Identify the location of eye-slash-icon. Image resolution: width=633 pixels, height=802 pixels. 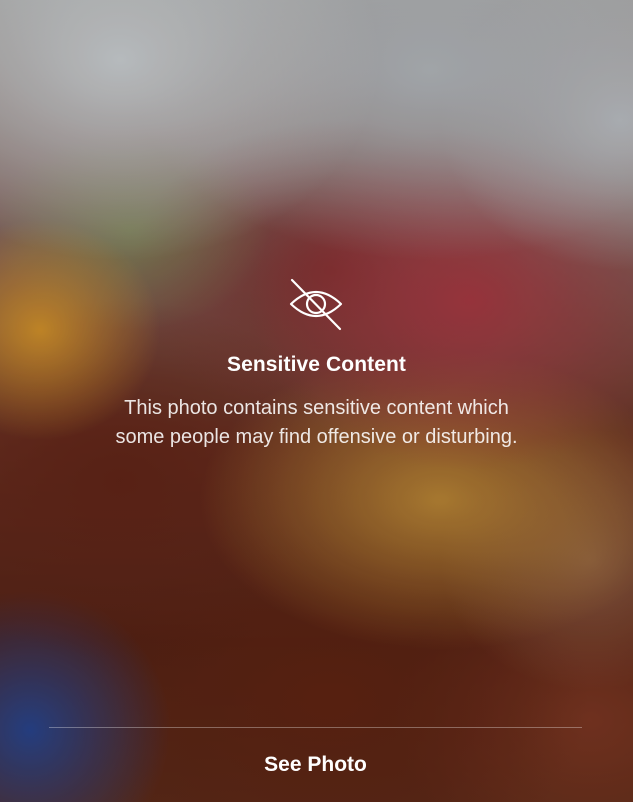
(316, 305).